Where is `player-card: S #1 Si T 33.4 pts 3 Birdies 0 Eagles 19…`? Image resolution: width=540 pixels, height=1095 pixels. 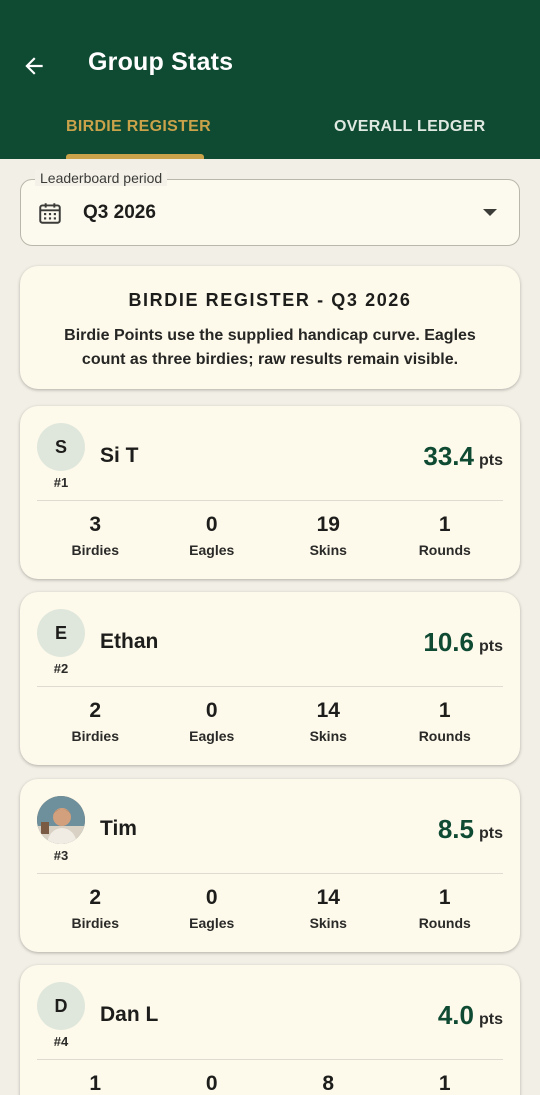
player-card: S #1 Si T 33.4 pts 3 Birdies 0 Eagles 19… is located at coordinates (270, 492).